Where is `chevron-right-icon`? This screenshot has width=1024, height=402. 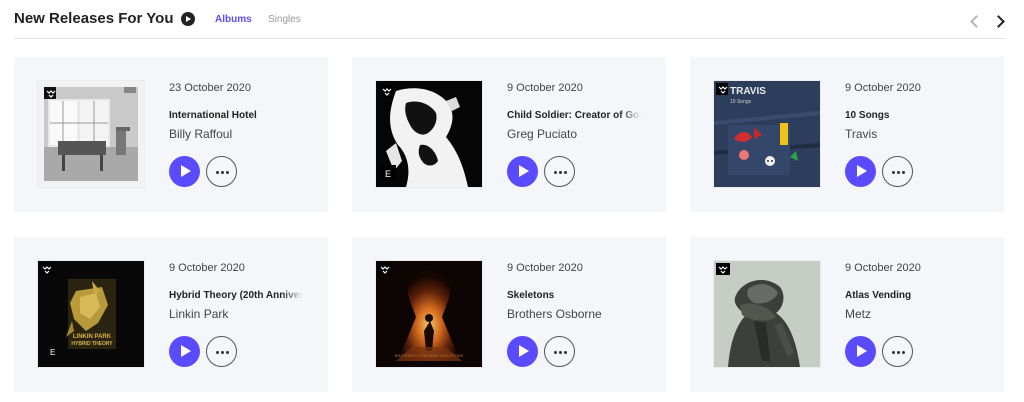 chevron-right-icon is located at coordinates (1000, 21).